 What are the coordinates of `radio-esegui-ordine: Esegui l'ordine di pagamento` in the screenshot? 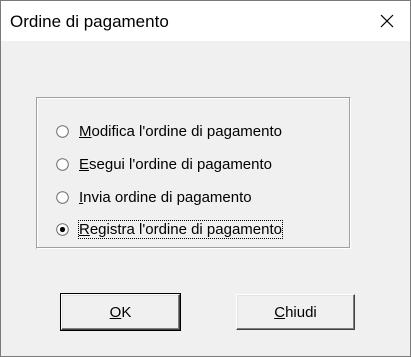 It's located at (164, 164).